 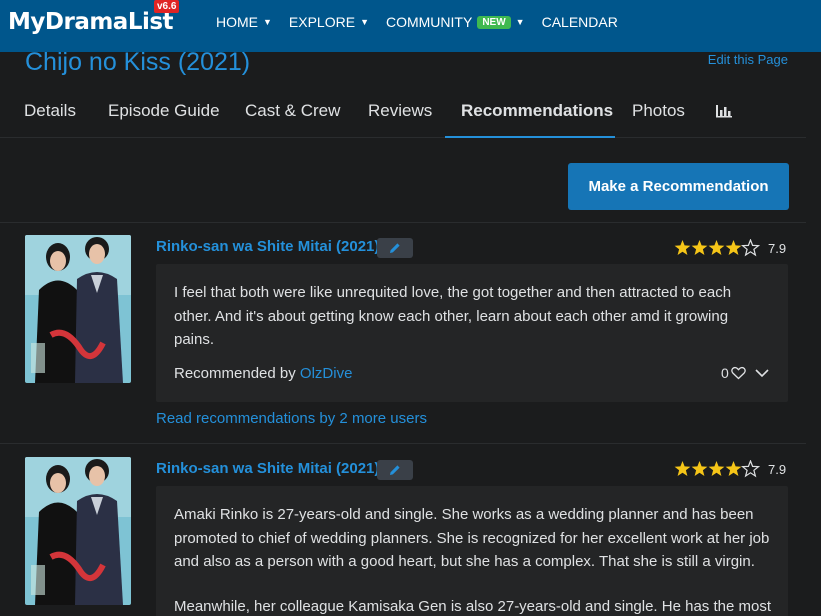 I want to click on active-tab-indicator, so click(x=530, y=137).